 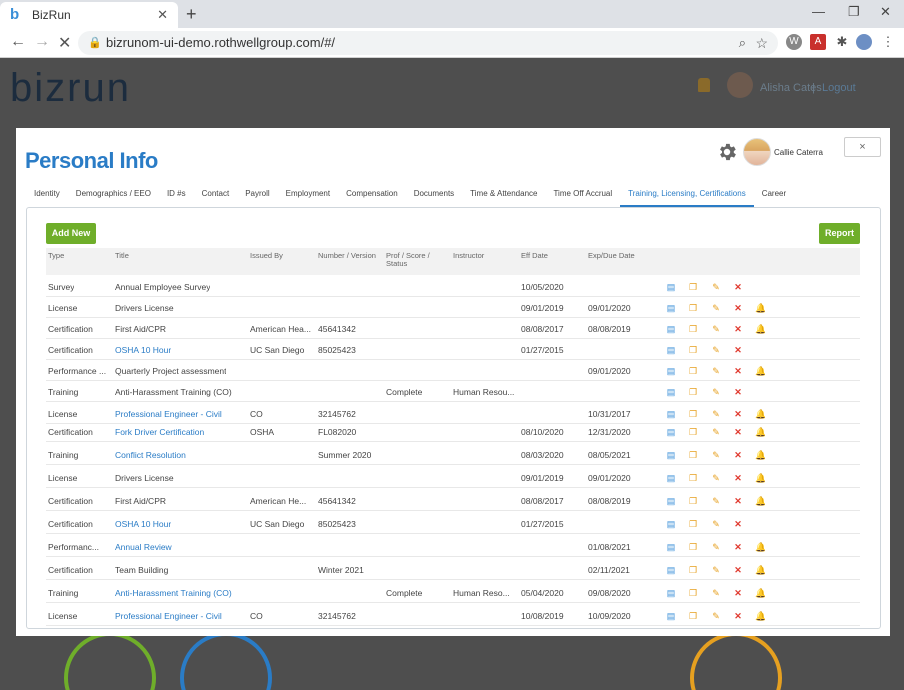 I want to click on forward-icon: →, so click(x=42, y=42).